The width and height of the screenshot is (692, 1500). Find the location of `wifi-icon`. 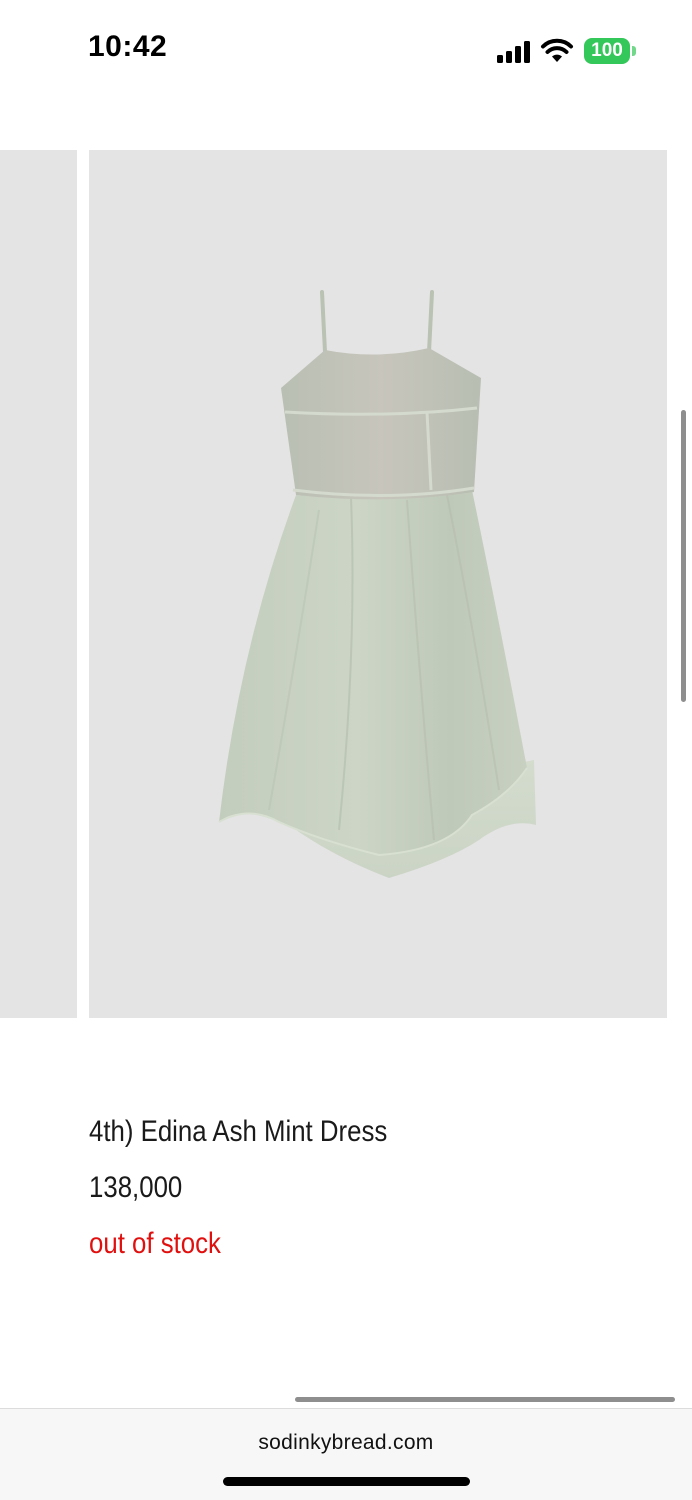

wifi-icon is located at coordinates (557, 50).